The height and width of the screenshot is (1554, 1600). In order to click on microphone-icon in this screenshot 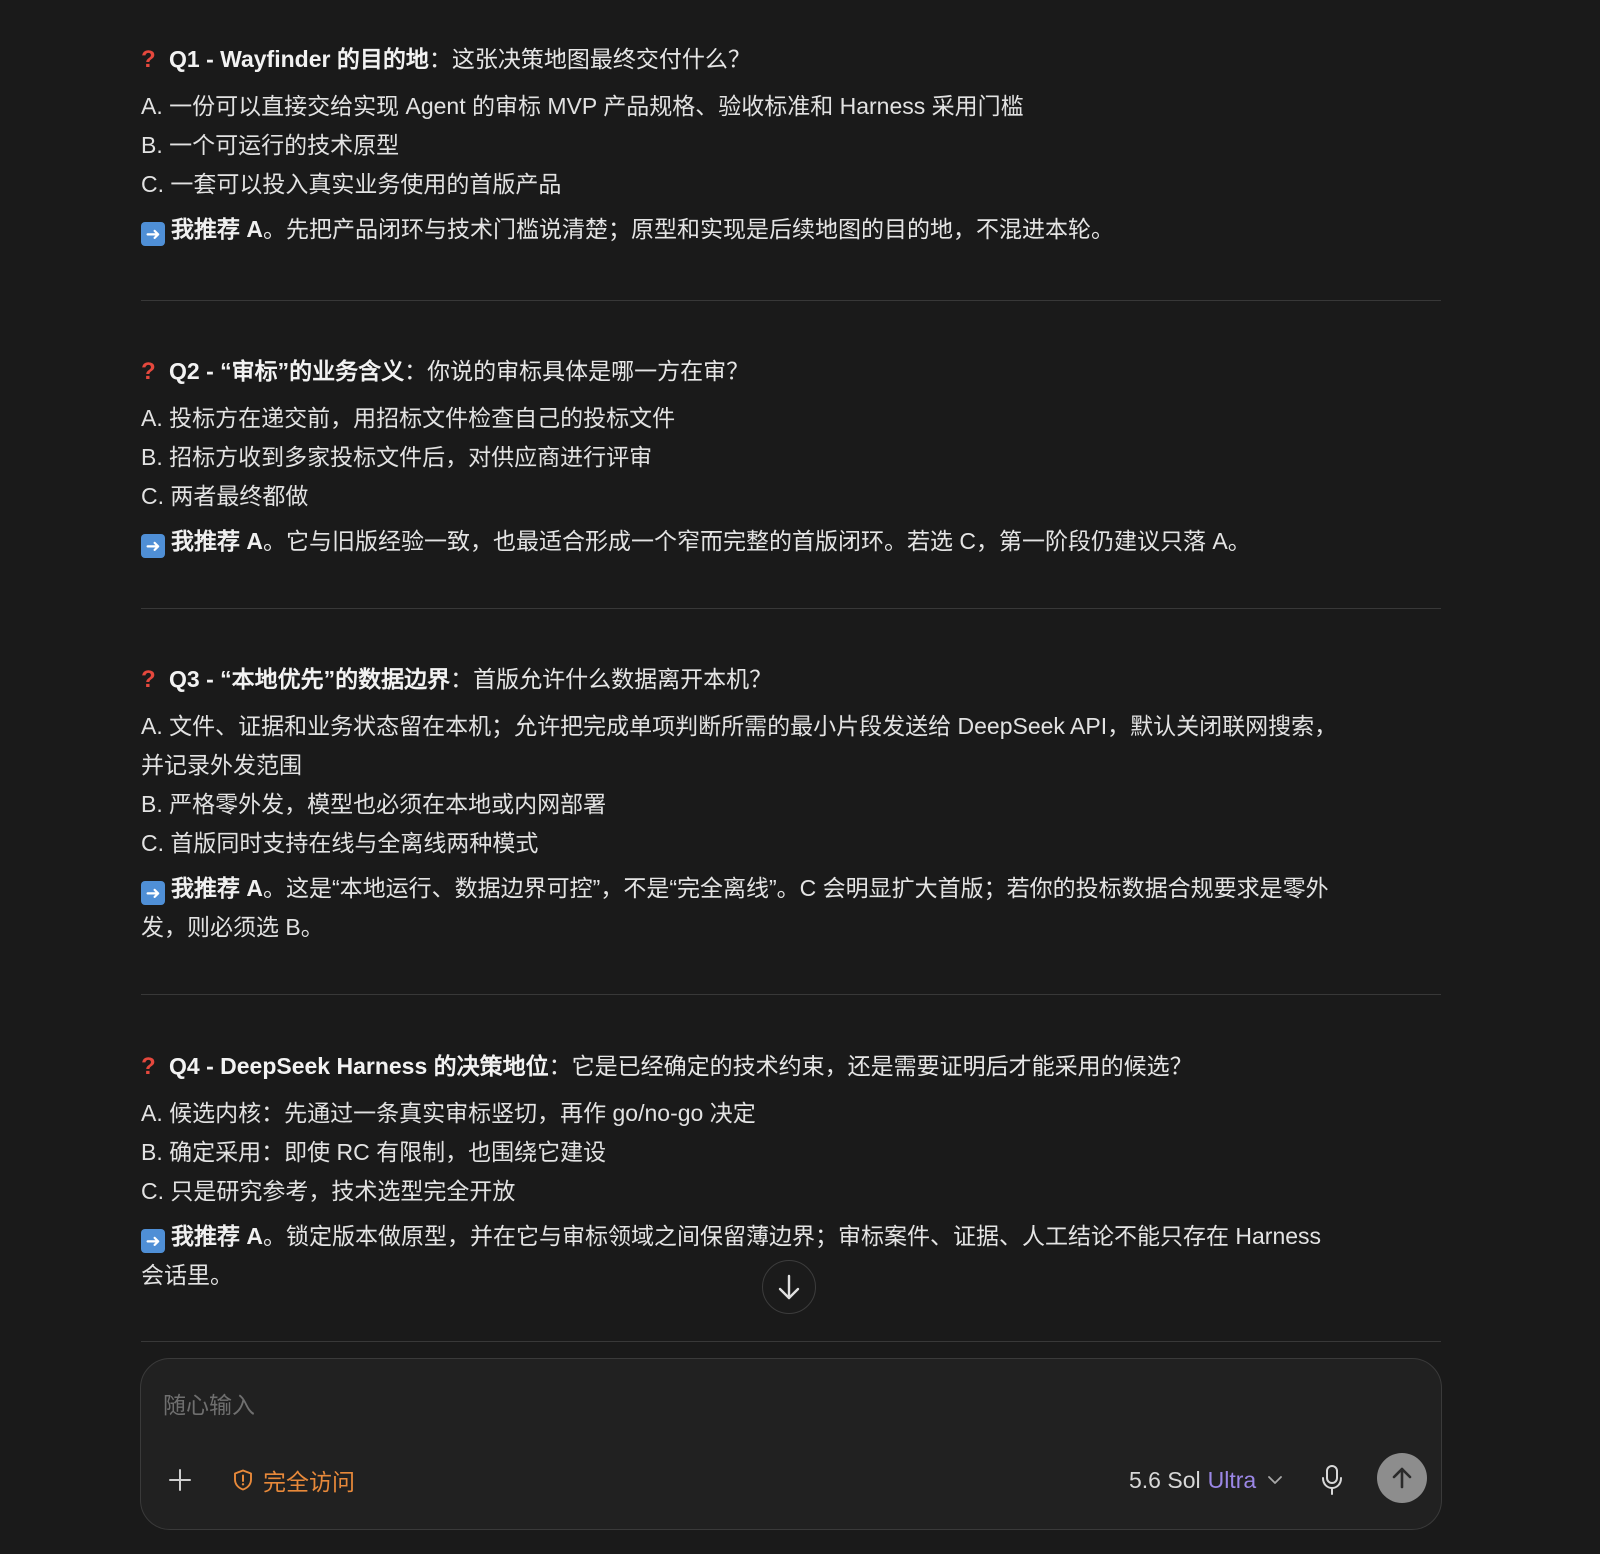, I will do `click(1332, 1480)`.